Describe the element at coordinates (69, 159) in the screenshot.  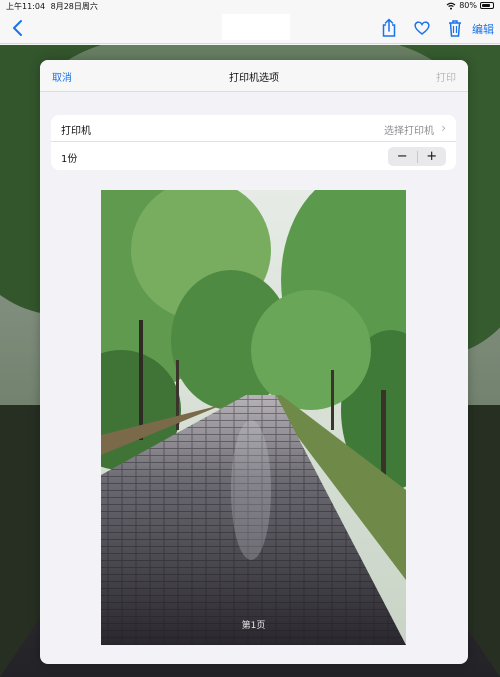
I see `copies-label: 1份` at that location.